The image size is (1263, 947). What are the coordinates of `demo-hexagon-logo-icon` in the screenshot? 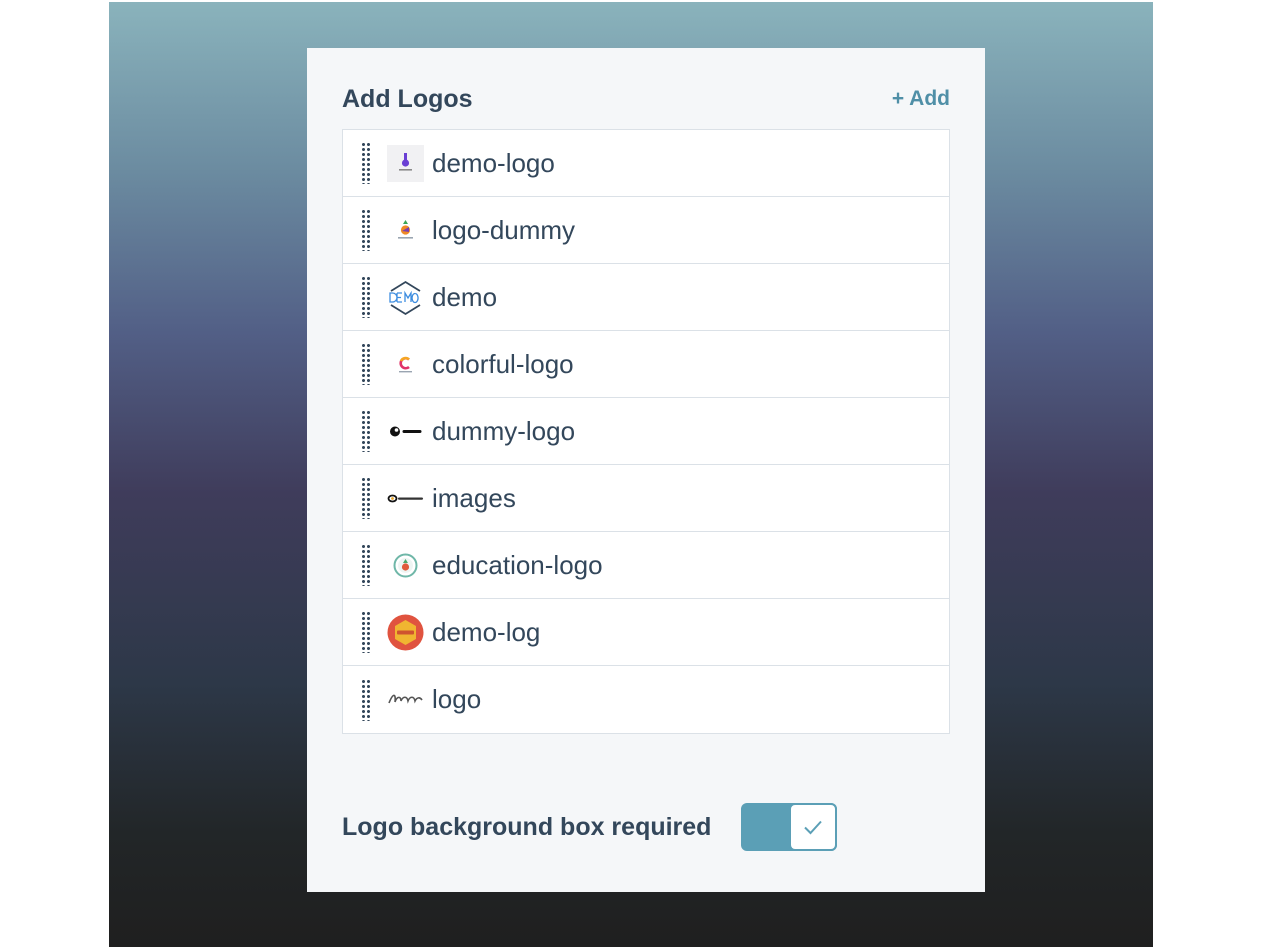 It's located at (405, 297).